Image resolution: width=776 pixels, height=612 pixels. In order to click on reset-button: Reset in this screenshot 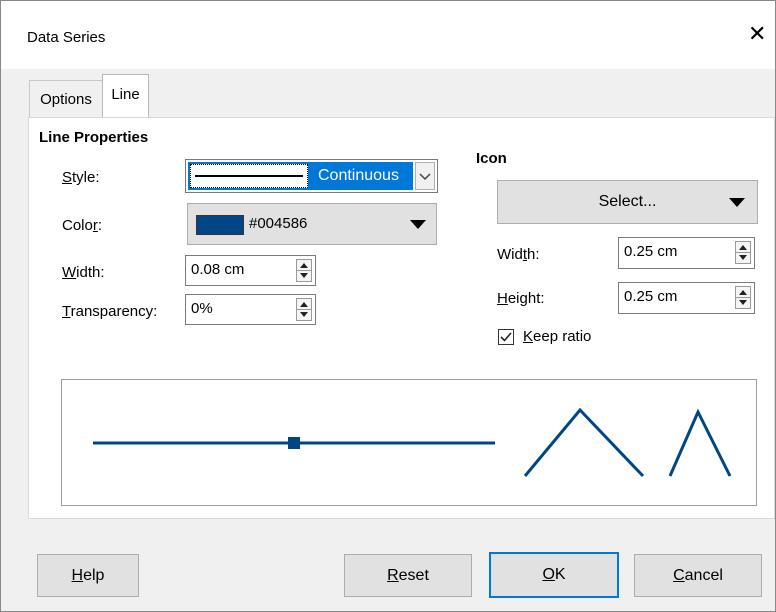, I will do `click(408, 575)`.